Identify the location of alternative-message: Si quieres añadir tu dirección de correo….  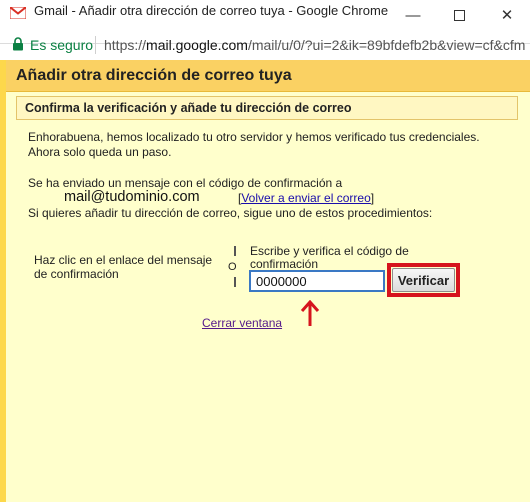
(230, 213).